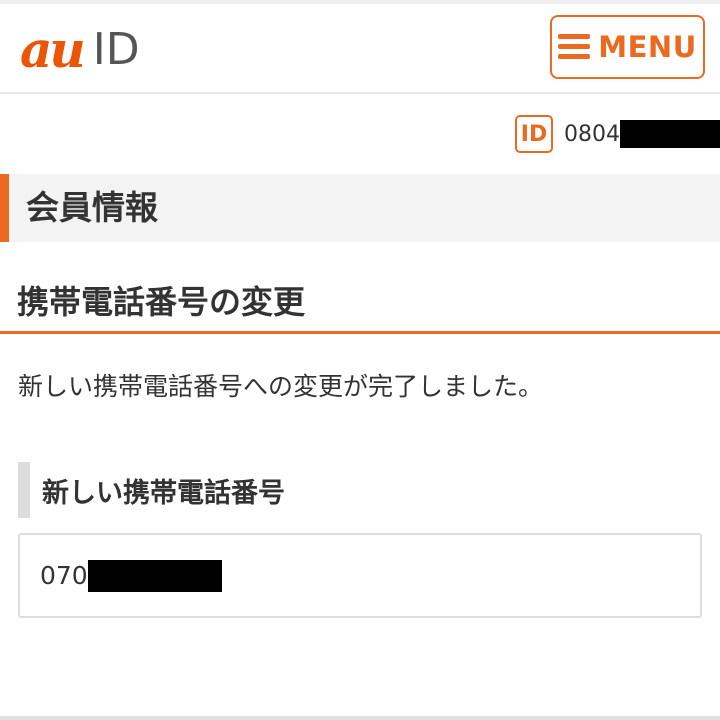 The height and width of the screenshot is (720, 720). Describe the element at coordinates (360, 208) in the screenshot. I see `member-info-band: 会員情報` at that location.